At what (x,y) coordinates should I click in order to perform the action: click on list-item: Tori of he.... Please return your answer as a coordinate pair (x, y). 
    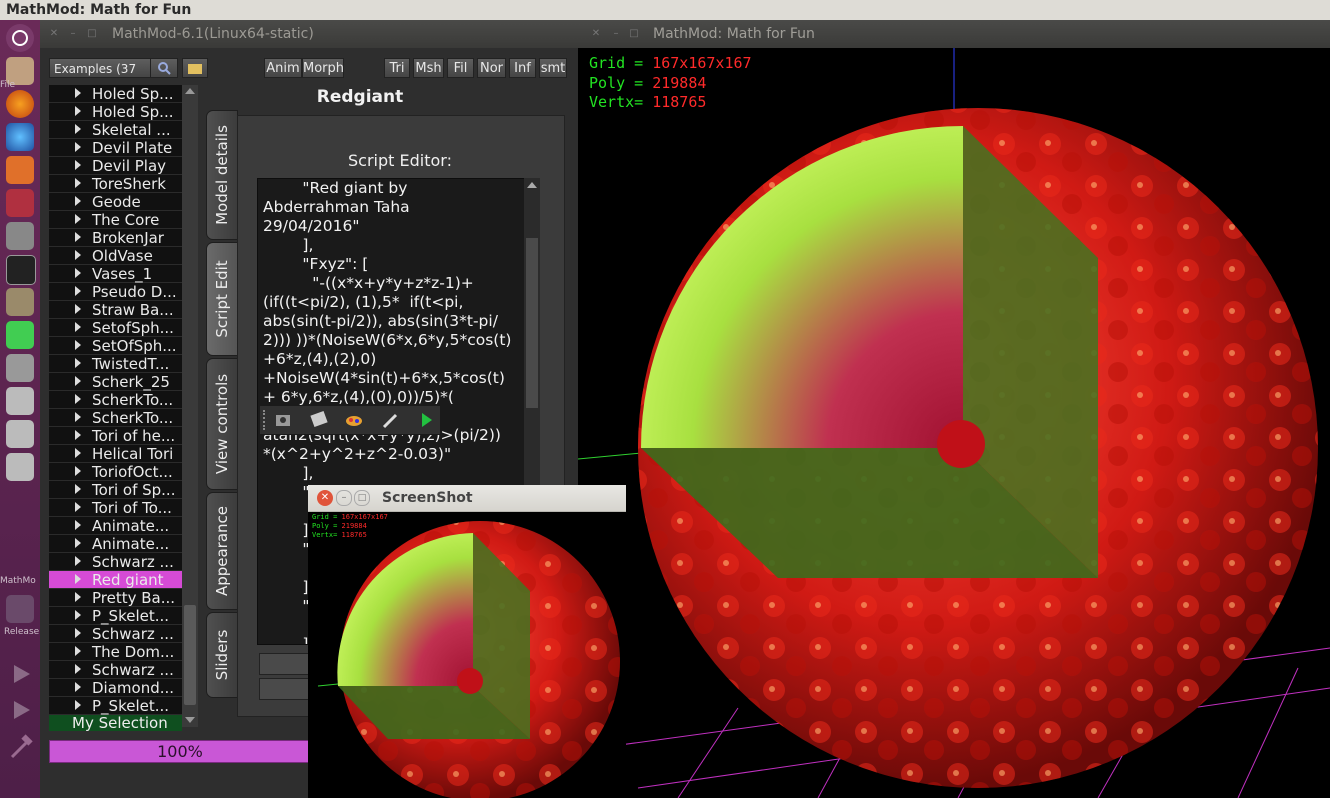
    Looking at the image, I should click on (115, 436).